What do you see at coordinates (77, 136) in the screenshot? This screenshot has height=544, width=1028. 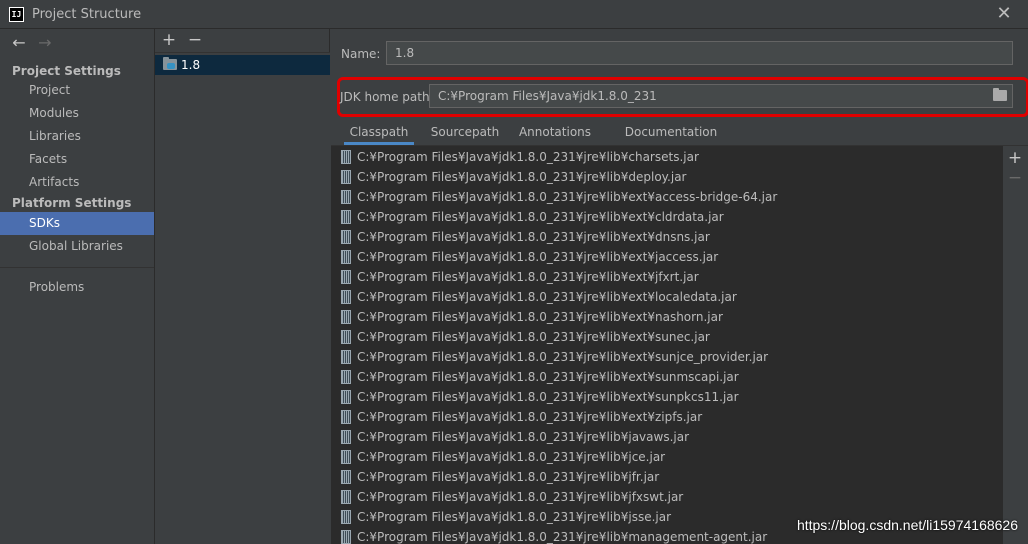 I see `nav-item-libraries: Libraries` at bounding box center [77, 136].